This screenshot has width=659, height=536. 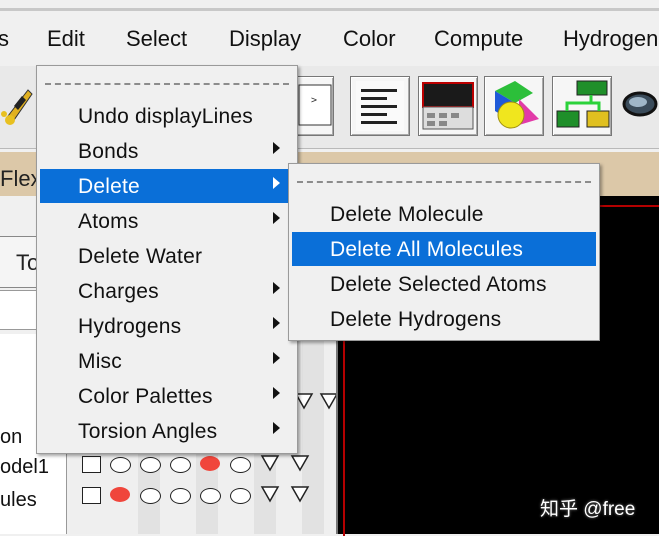 I want to click on goggles-icon, so click(x=639, y=105).